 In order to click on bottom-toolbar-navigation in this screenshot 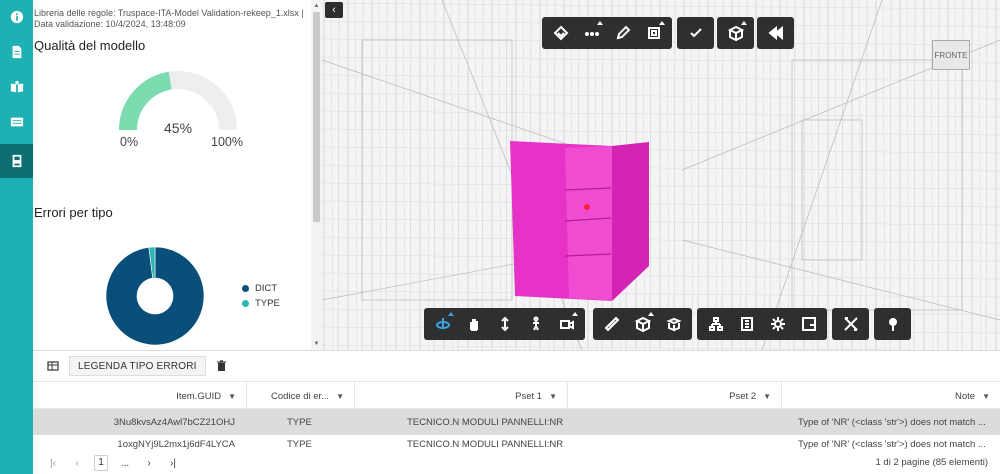, I will do `click(504, 324)`.